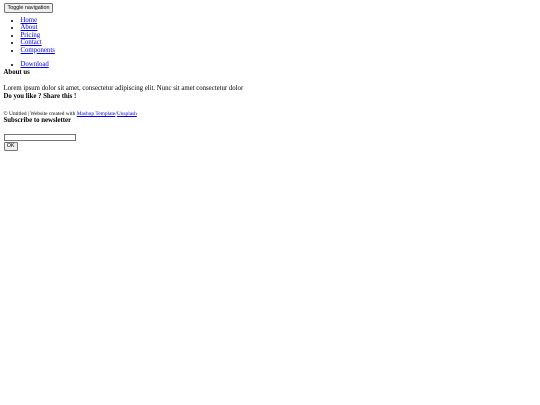 Image resolution: width=540 pixels, height=405 pixels. I want to click on credits-link-unsplash: Unsplash, so click(127, 114).